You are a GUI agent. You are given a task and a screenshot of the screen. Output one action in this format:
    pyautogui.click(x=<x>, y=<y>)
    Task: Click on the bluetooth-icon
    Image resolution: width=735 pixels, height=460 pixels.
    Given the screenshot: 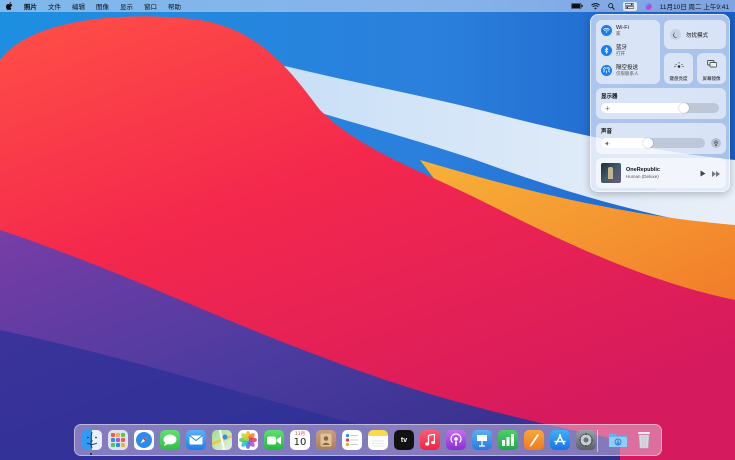 What is the action you would take?
    pyautogui.click(x=606, y=51)
    